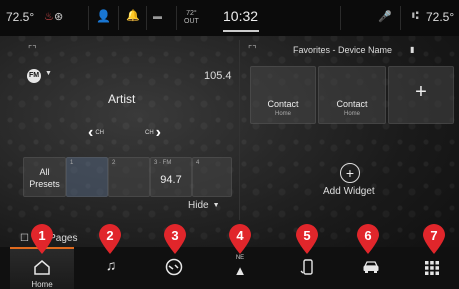 Image resolution: width=459 pixels, height=289 pixels. Describe the element at coordinates (218, 76) in the screenshot. I see `frequency: 105.4` at that location.